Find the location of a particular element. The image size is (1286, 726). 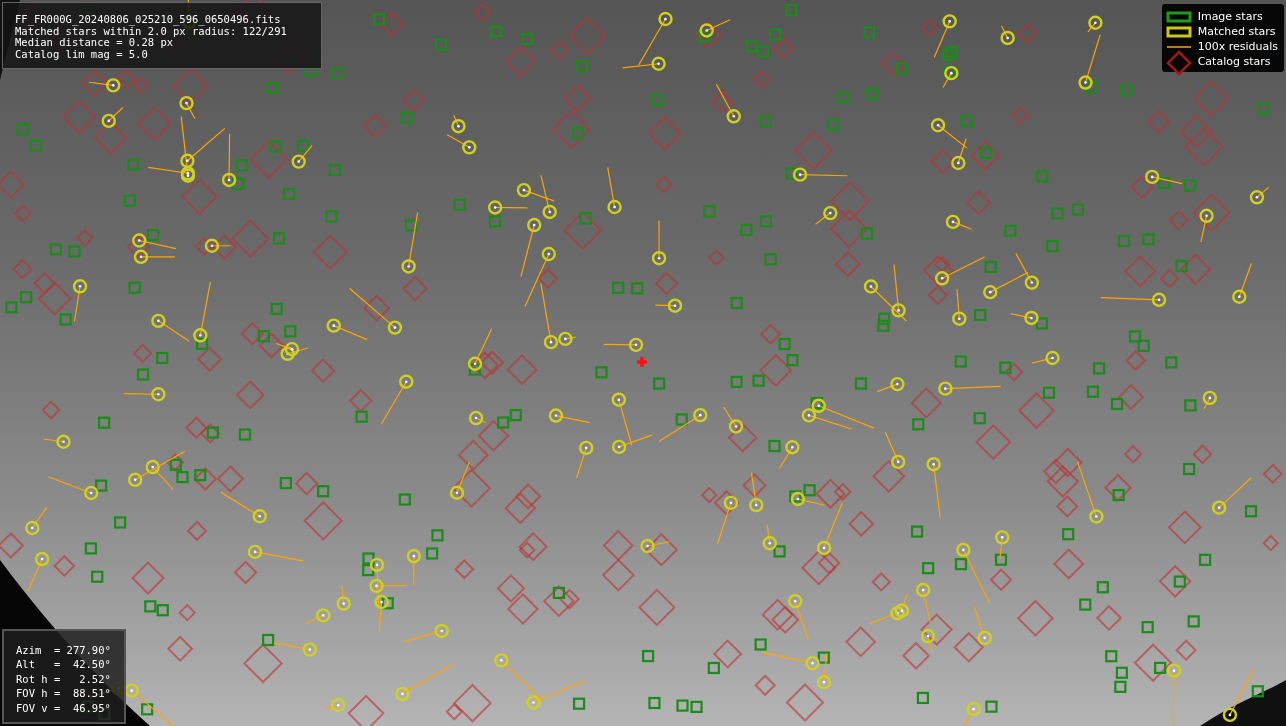

legend-label: Catalog stars is located at coordinates (1234, 61).